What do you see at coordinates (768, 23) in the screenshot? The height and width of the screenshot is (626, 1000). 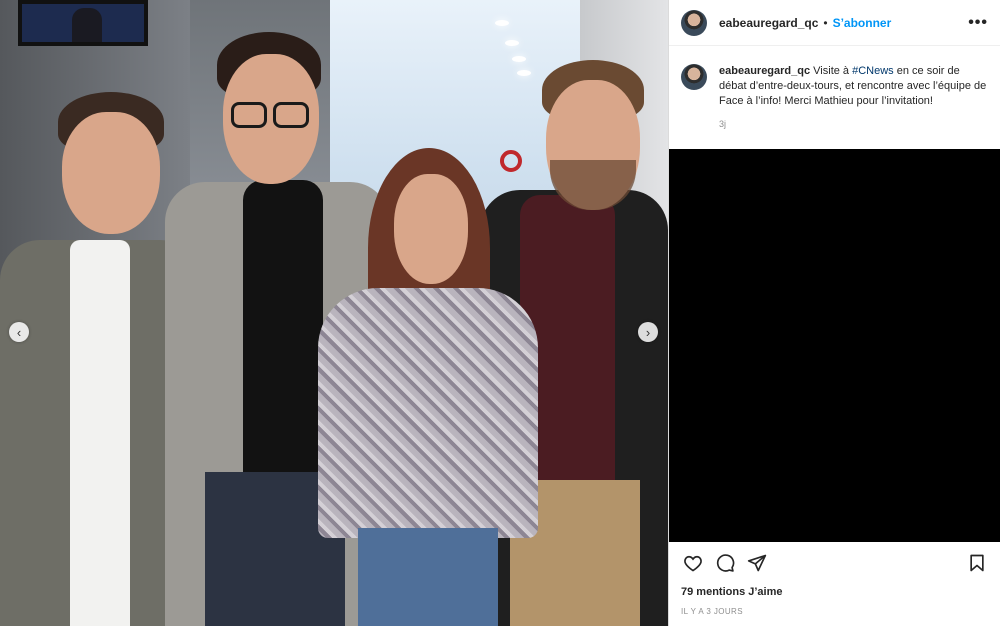 I see `post-username: eabeauregard_qc` at bounding box center [768, 23].